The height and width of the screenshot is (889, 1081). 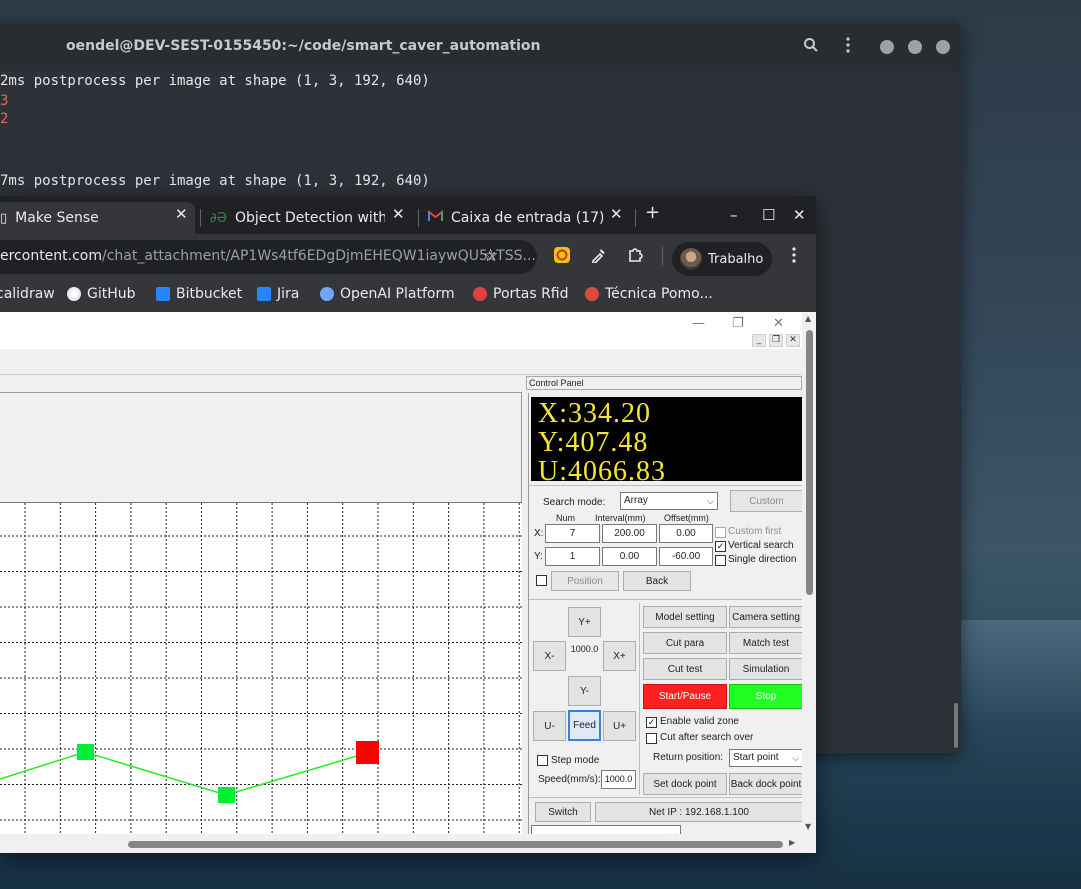 I want to click on profile-label: Trabalho, so click(x=736, y=259).